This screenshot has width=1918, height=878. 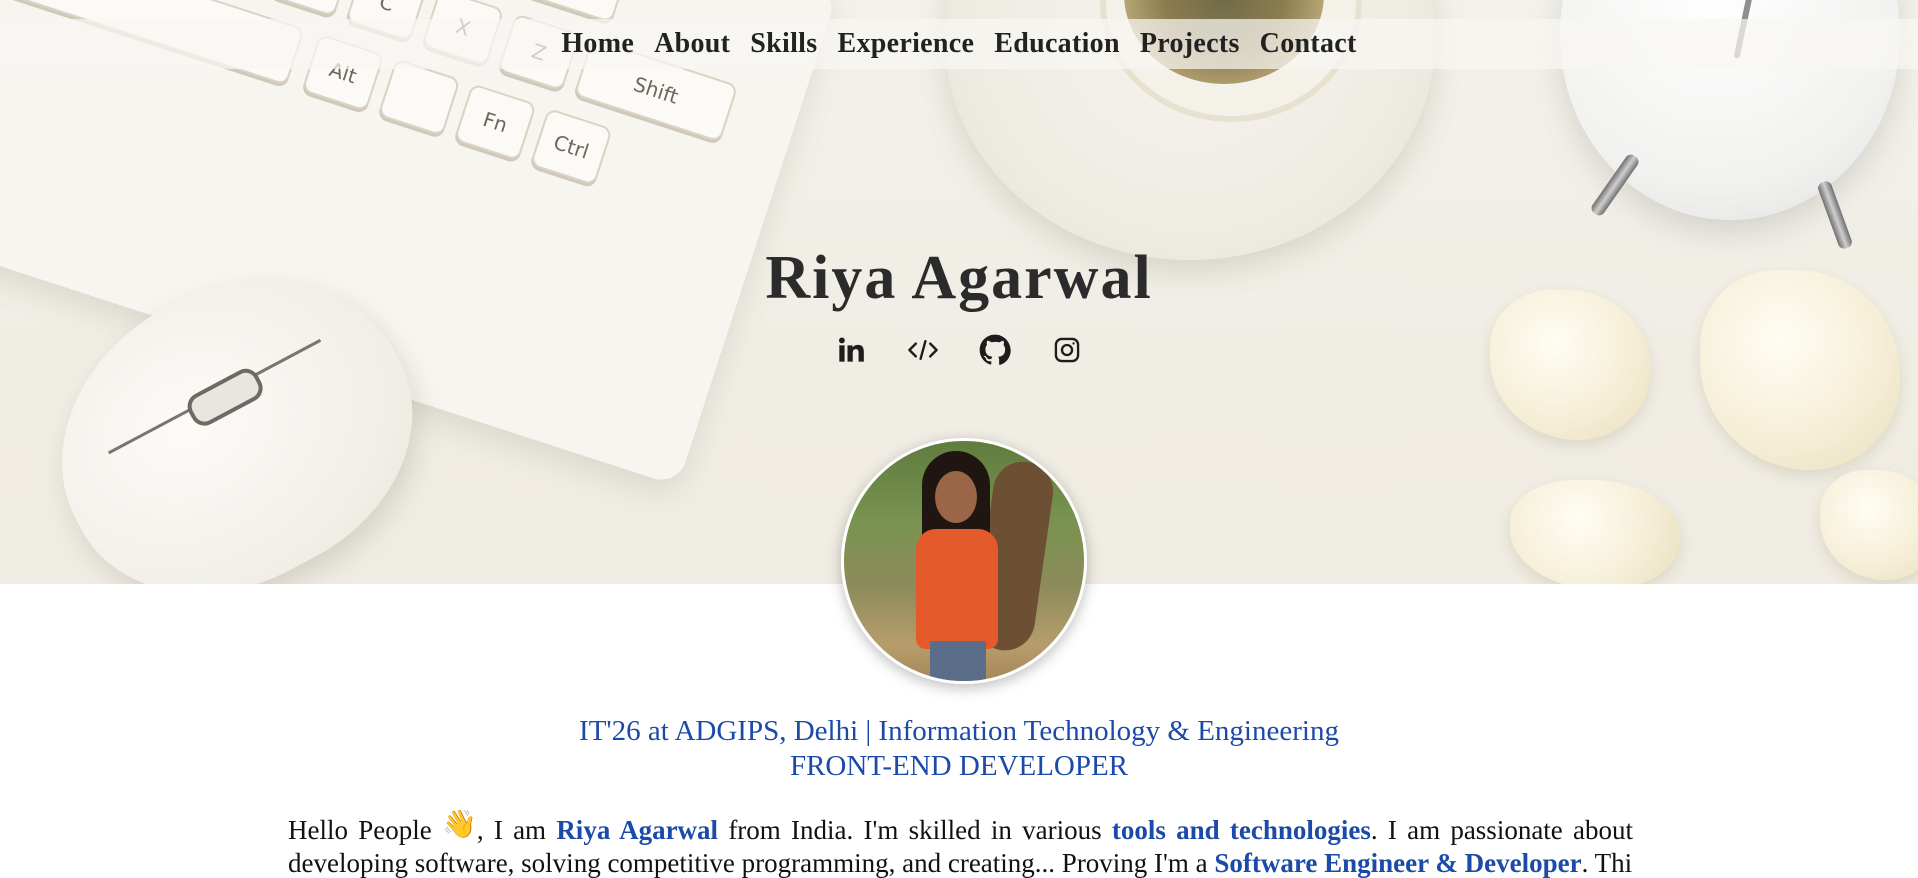 What do you see at coordinates (360, 830) in the screenshot?
I see `intro-text: Hello People` at bounding box center [360, 830].